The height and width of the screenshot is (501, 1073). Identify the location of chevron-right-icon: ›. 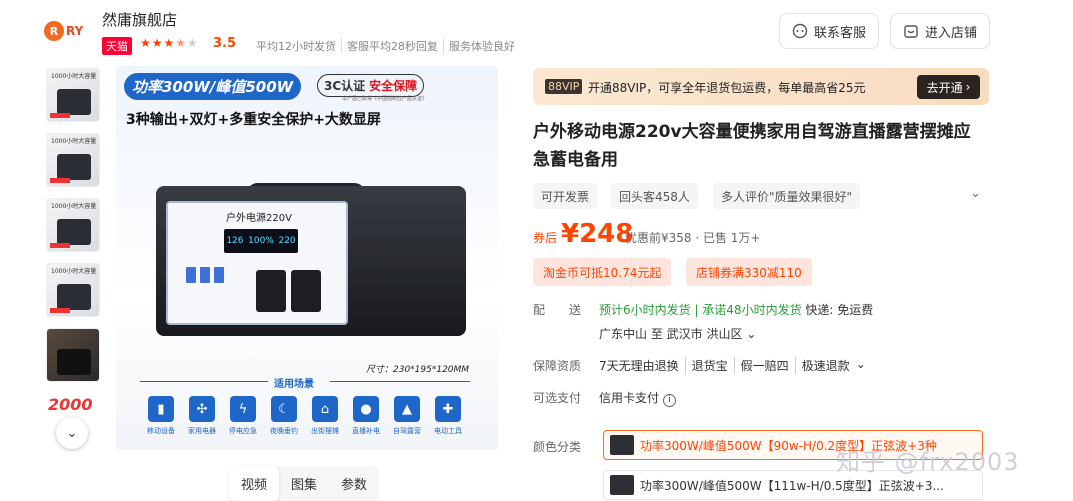
(968, 87).